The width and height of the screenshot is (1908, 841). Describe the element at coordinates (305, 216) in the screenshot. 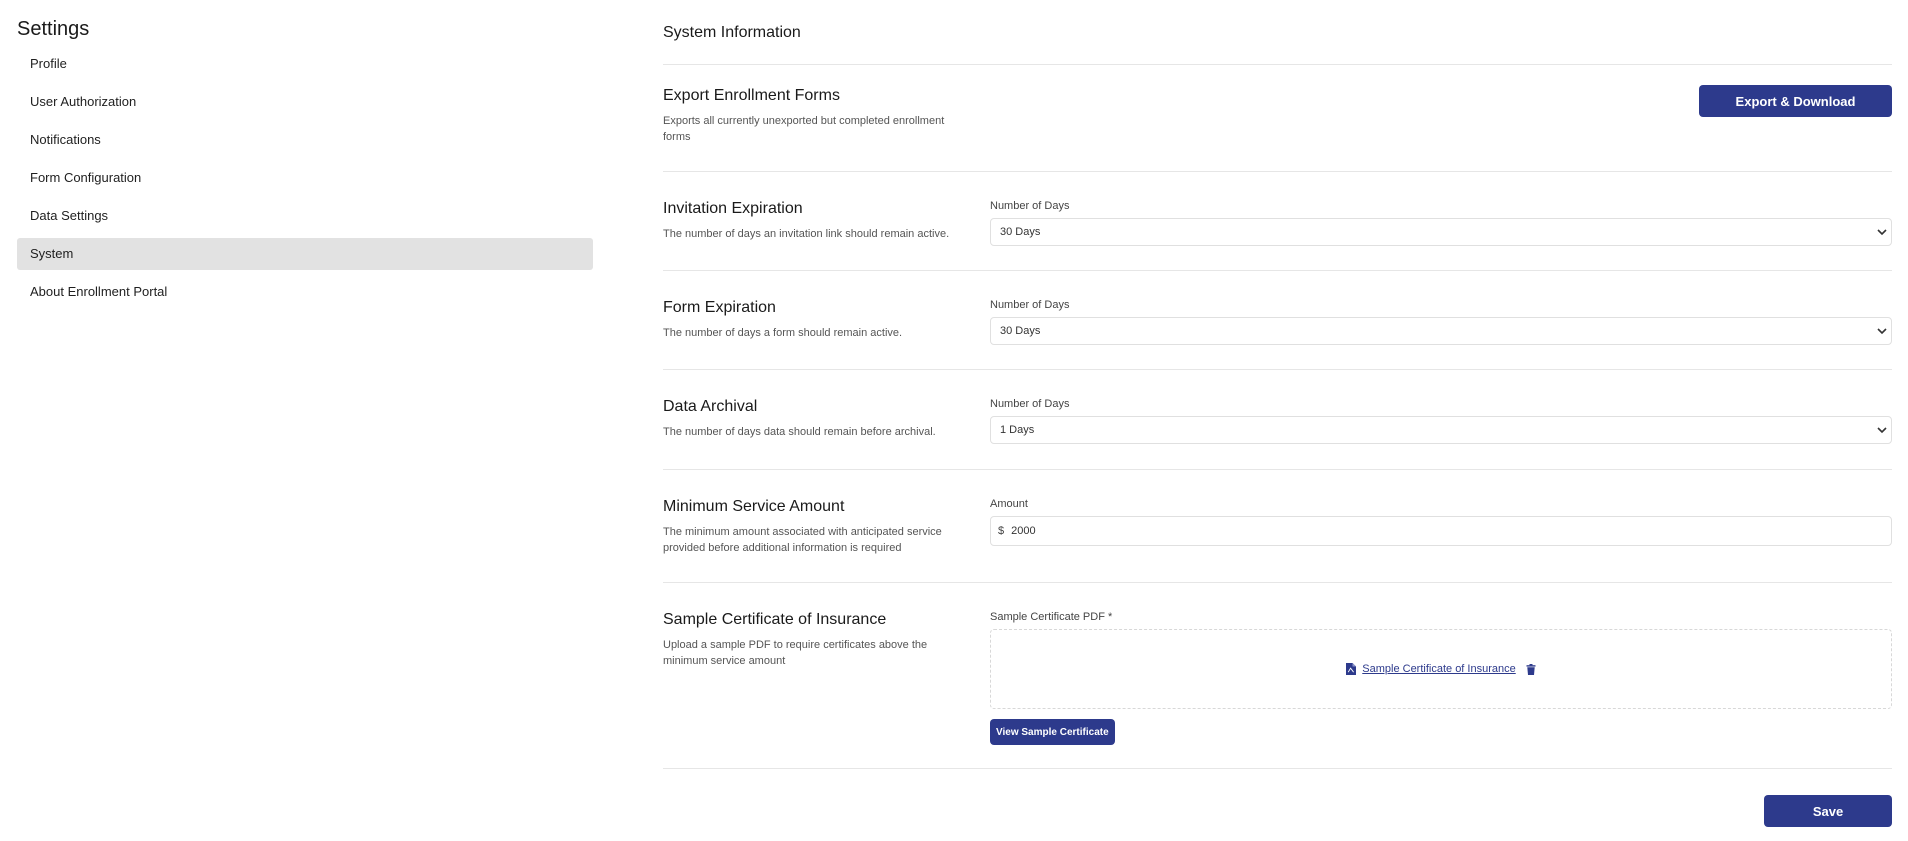

I see `sidebar-item-data-settings: Data Settings` at that location.